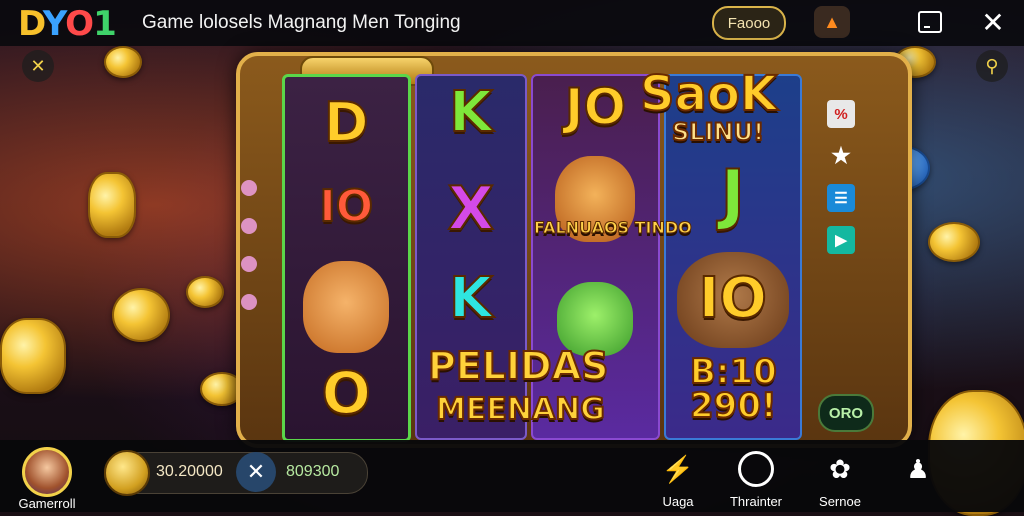 Image resolution: width=1024 pixels, height=516 pixels. What do you see at coordinates (346, 258) in the screenshot?
I see `reel-1: D IO O` at bounding box center [346, 258].